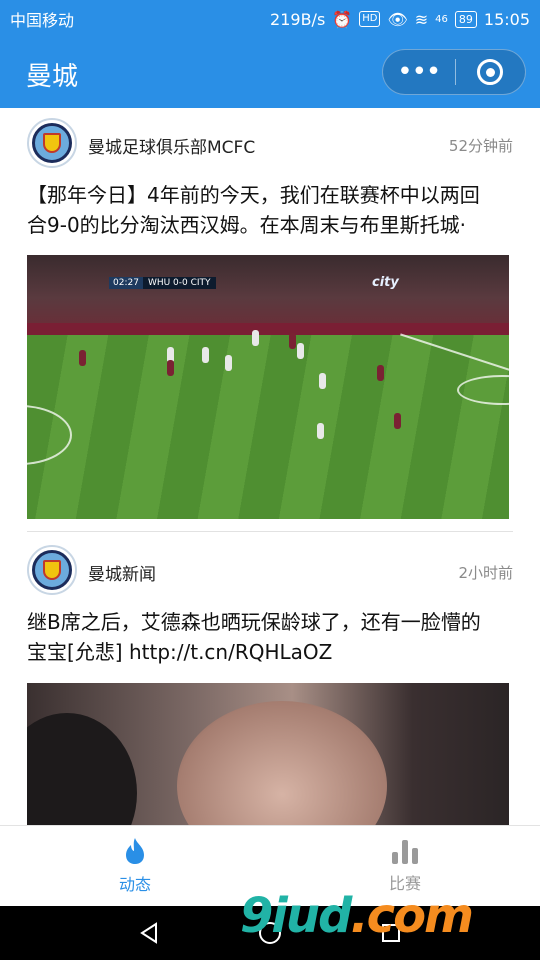  What do you see at coordinates (171, 145) in the screenshot?
I see `post-author: 曼城足球俱乐部MCFC` at bounding box center [171, 145].